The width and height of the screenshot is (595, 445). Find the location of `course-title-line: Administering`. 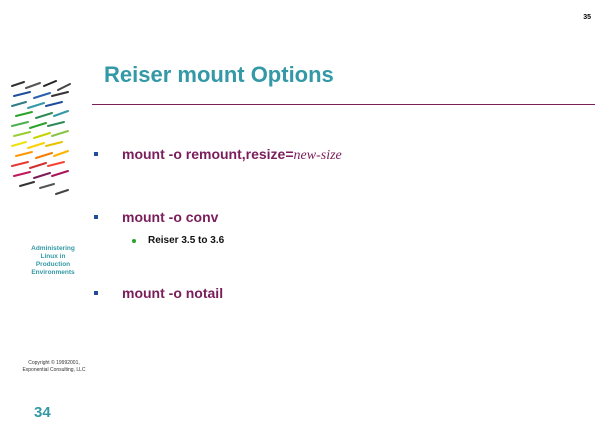

course-title-line: Administering is located at coordinates (53, 248).